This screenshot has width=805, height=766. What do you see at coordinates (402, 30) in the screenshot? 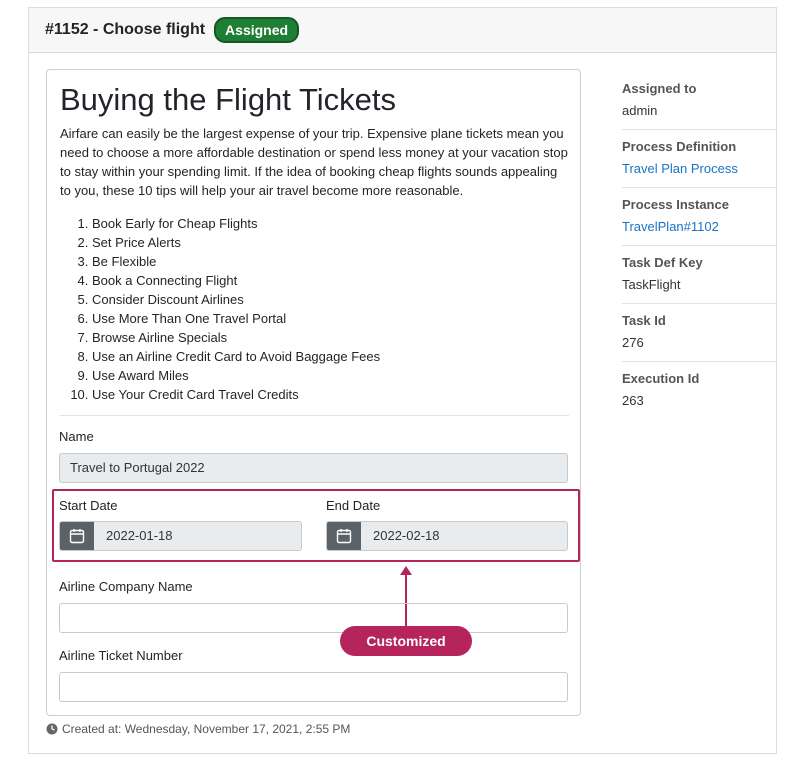
I see `task-header: #1152 - Choose flight Assigned` at bounding box center [402, 30].